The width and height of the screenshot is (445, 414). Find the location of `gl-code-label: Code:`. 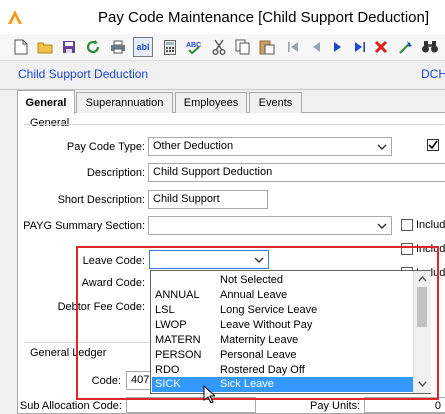

gl-code-label: Code: is located at coordinates (106, 381).